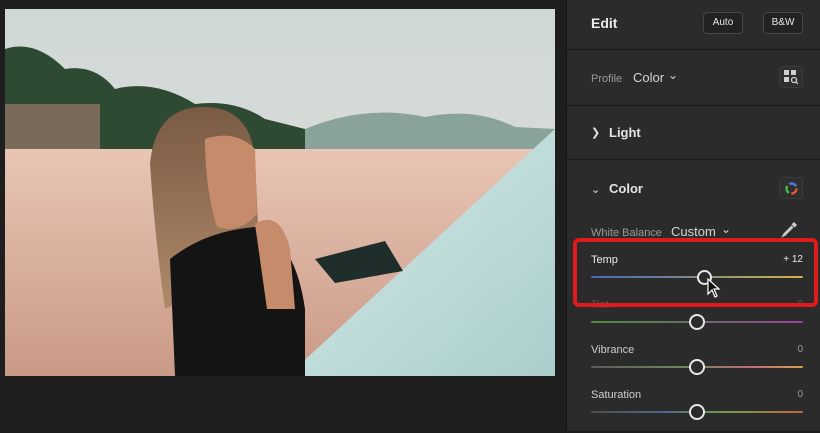  Describe the element at coordinates (607, 79) in the screenshot. I see `profile-label: Profile` at that location.